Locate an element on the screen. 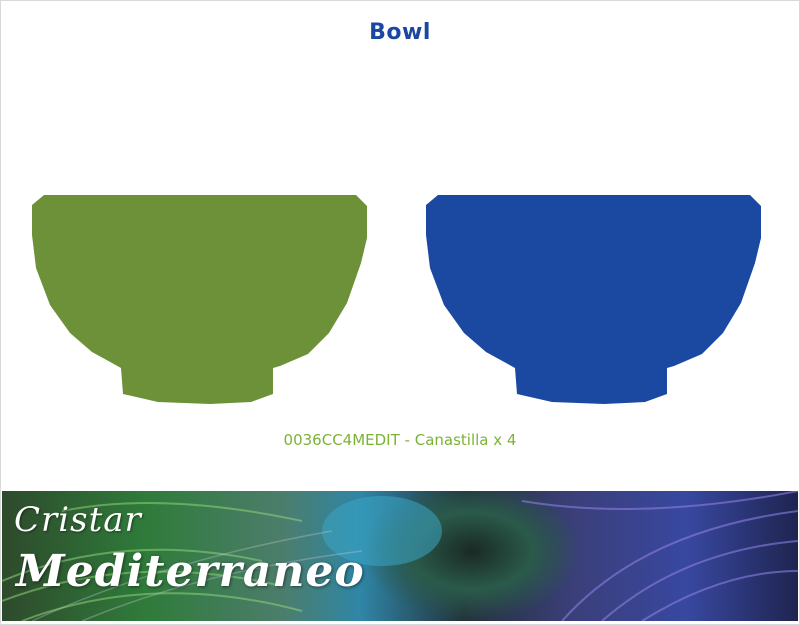 The height and width of the screenshot is (625, 800). brand-logo-line1: Cristar is located at coordinates (78, 520).